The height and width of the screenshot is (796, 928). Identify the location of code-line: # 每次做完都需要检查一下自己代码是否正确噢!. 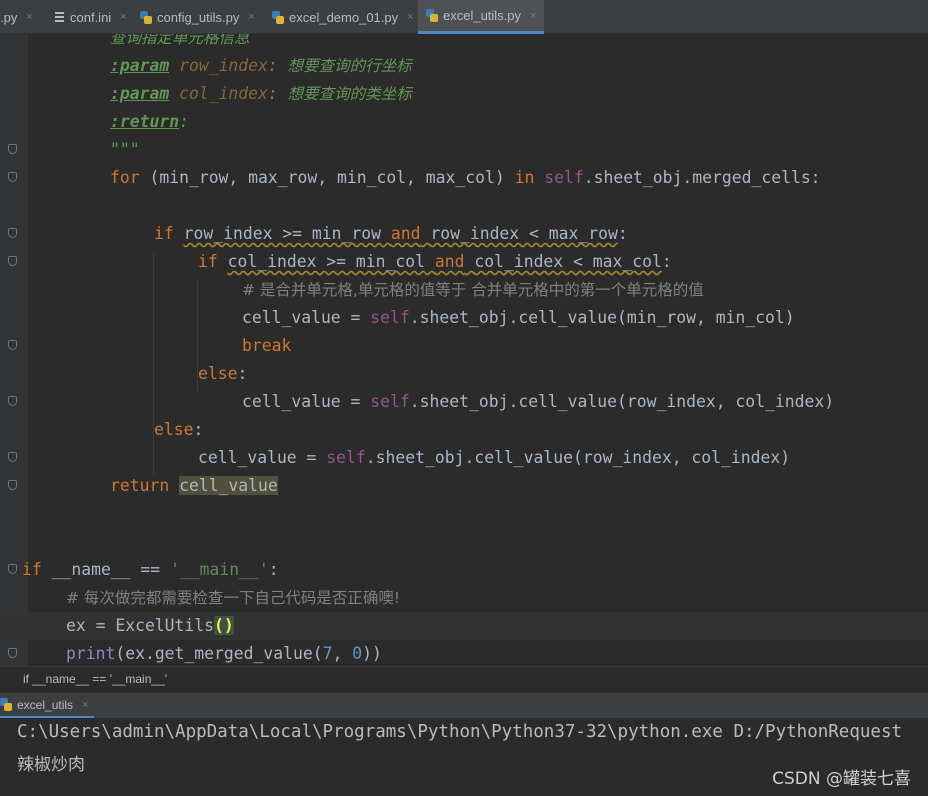
(464, 598).